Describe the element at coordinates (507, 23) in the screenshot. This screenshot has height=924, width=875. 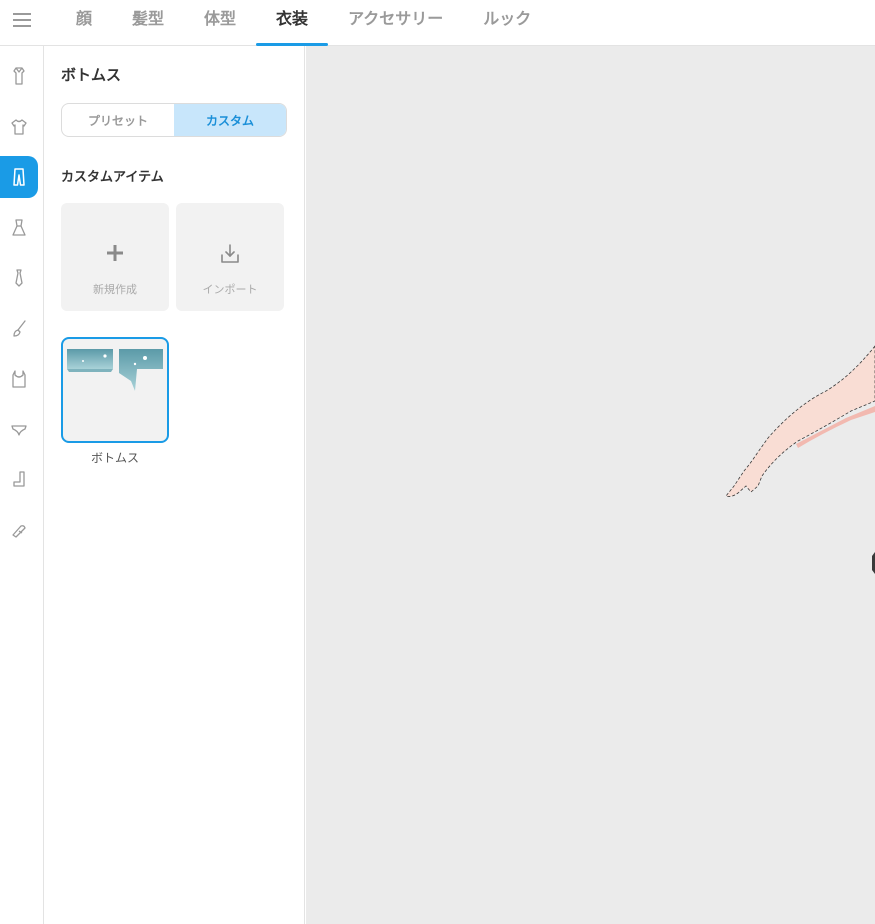
I see `tab-look: ルック` at that location.